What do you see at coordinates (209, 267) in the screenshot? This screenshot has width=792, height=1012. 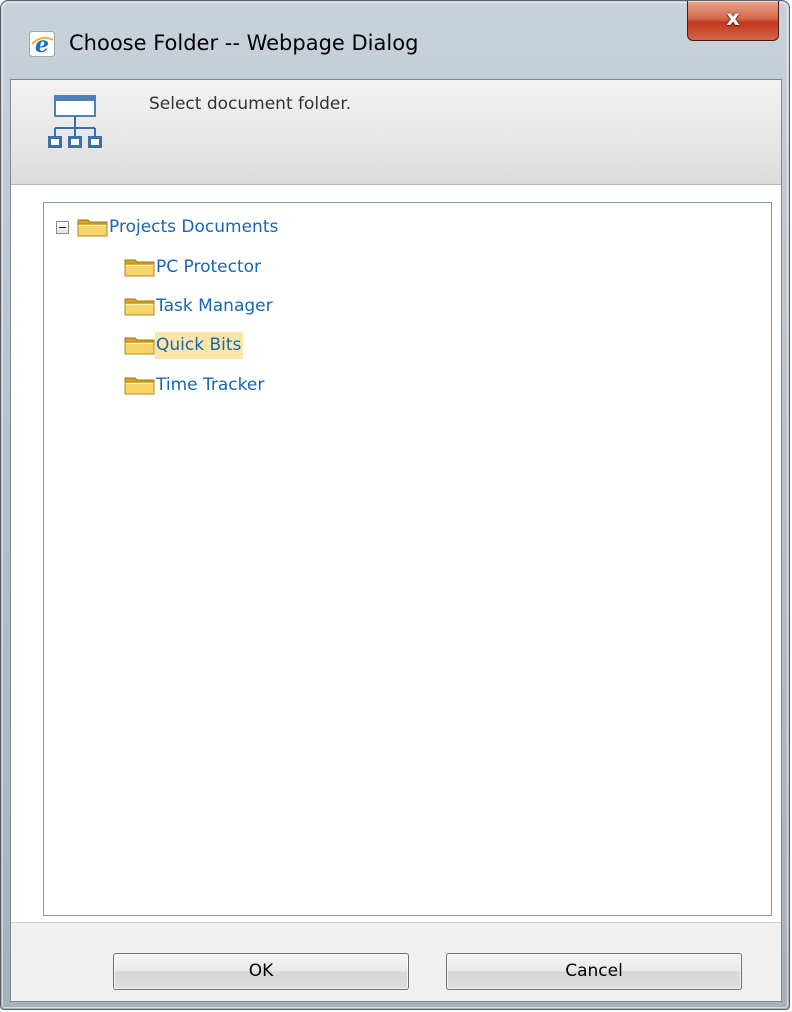 I see `tree-node-label: PC Protector` at bounding box center [209, 267].